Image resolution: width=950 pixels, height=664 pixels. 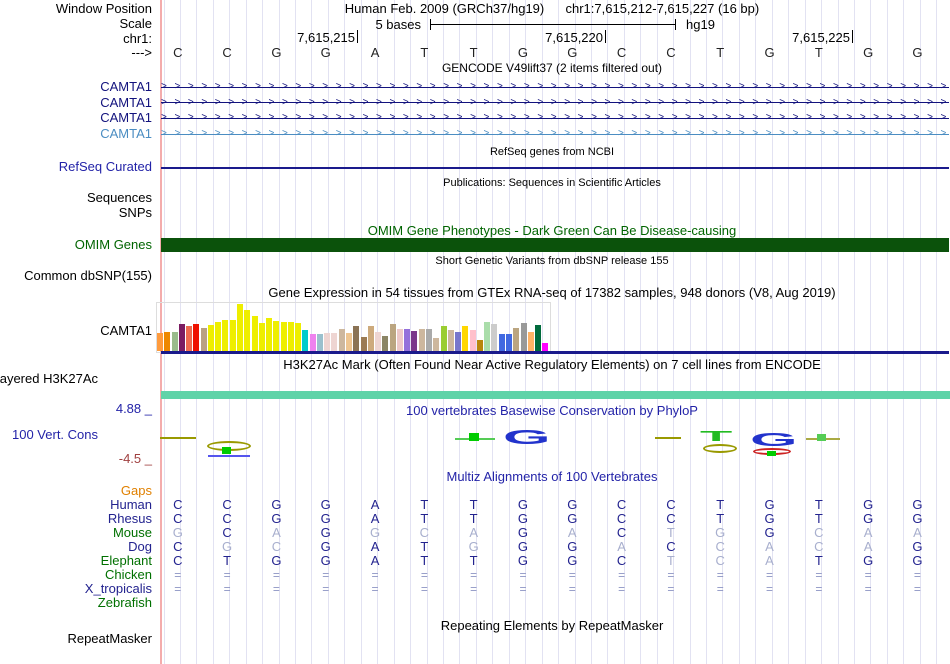 I want to click on reference-base: T, so click(x=720, y=52).